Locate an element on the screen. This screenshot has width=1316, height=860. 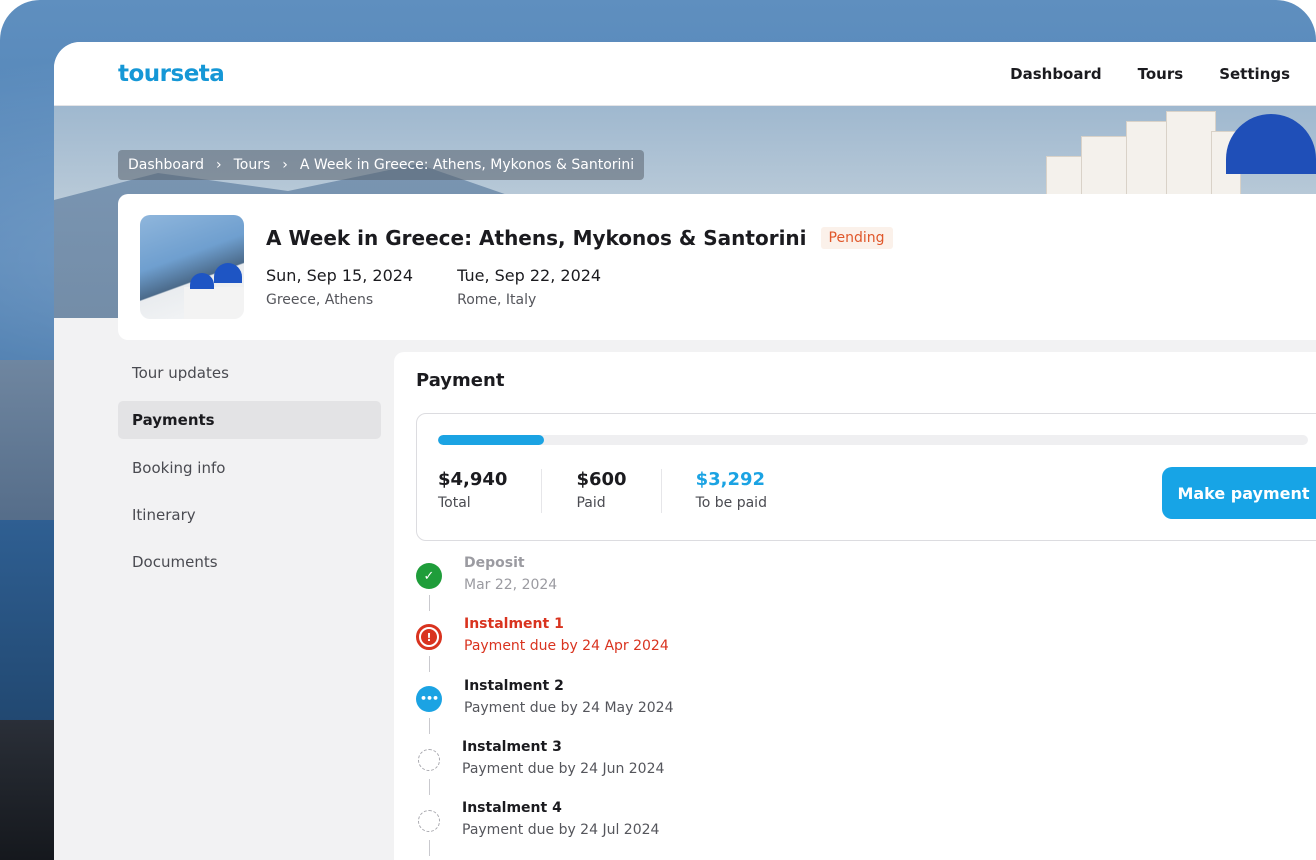
start-location: Greece, Athens is located at coordinates (320, 300).